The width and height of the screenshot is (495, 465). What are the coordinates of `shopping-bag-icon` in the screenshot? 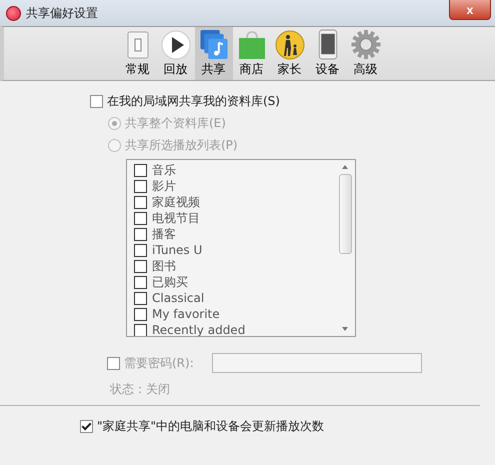 It's located at (251, 45).